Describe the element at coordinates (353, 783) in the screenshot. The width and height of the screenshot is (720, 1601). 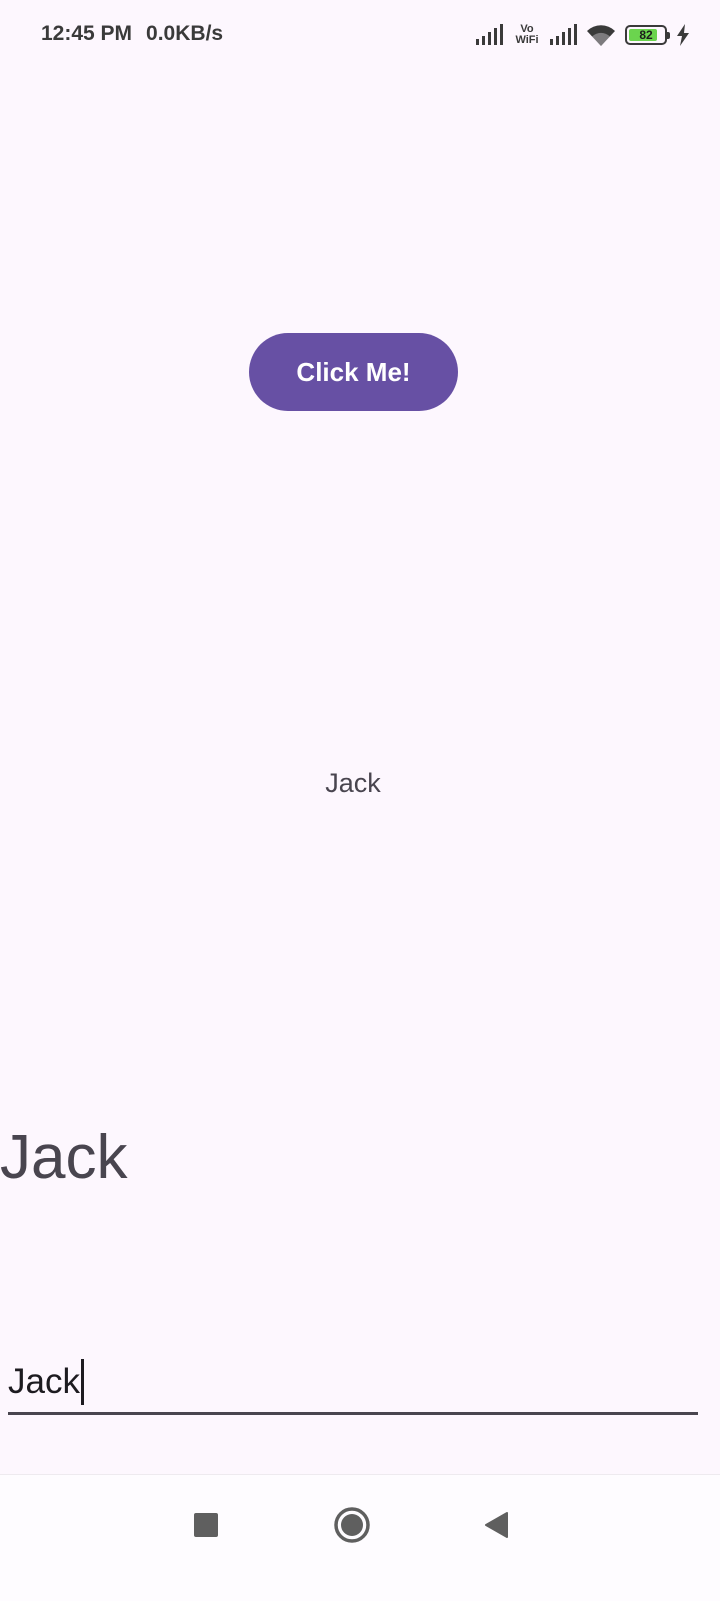
I see `center-text-label: Jack` at that location.